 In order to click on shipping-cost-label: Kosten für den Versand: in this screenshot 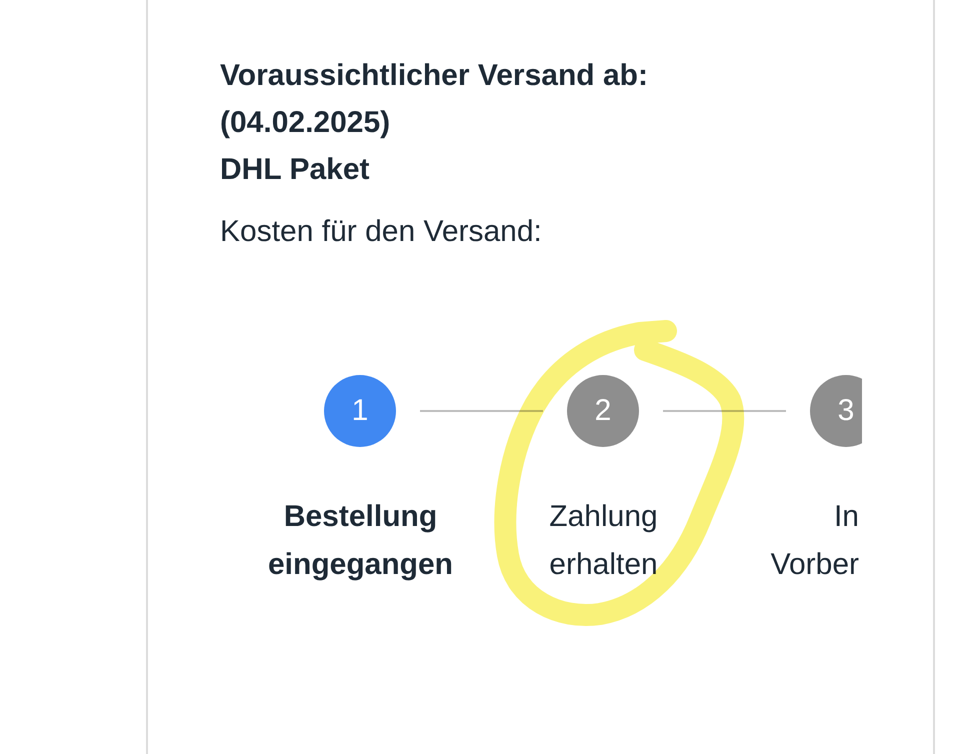, I will do `click(381, 232)`.